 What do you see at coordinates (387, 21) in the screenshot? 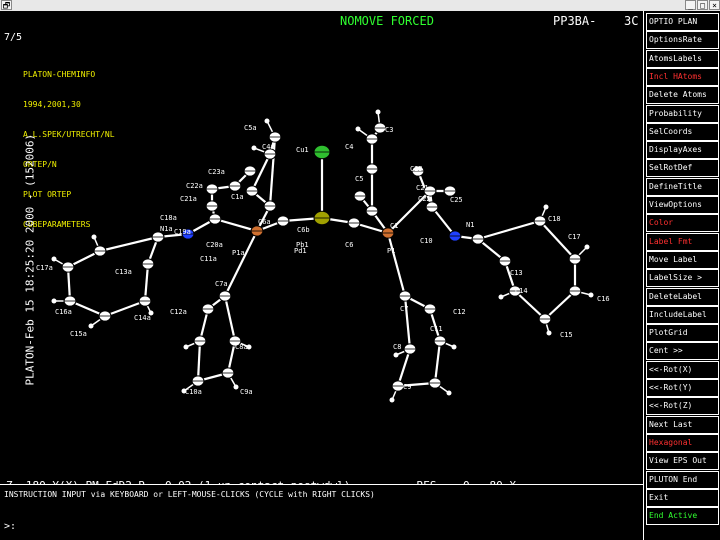
I see `mode-indicator: NOMOVE FORCED` at bounding box center [387, 21].